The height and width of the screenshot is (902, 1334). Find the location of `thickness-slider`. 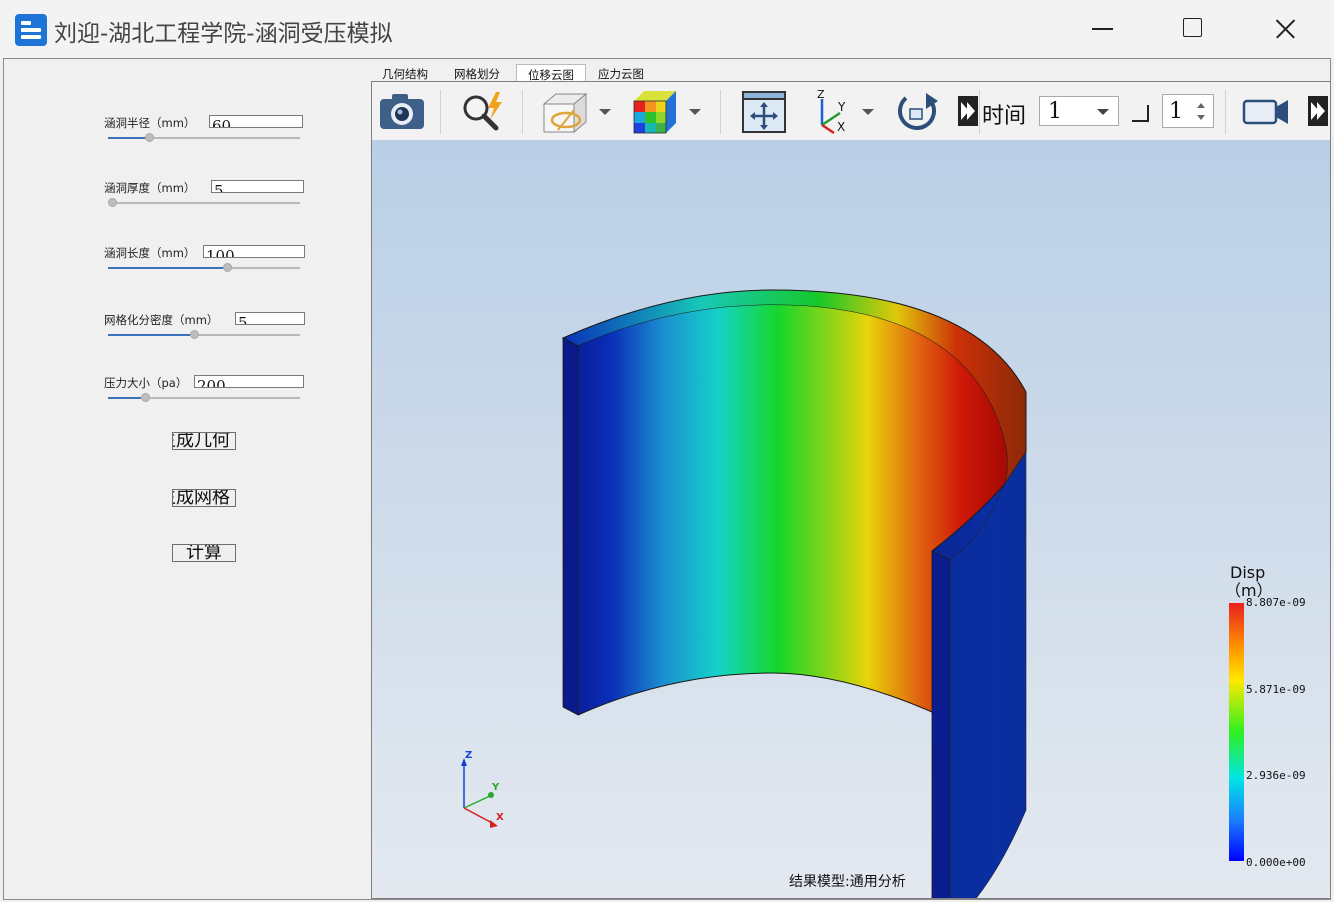

thickness-slider is located at coordinates (204, 202).